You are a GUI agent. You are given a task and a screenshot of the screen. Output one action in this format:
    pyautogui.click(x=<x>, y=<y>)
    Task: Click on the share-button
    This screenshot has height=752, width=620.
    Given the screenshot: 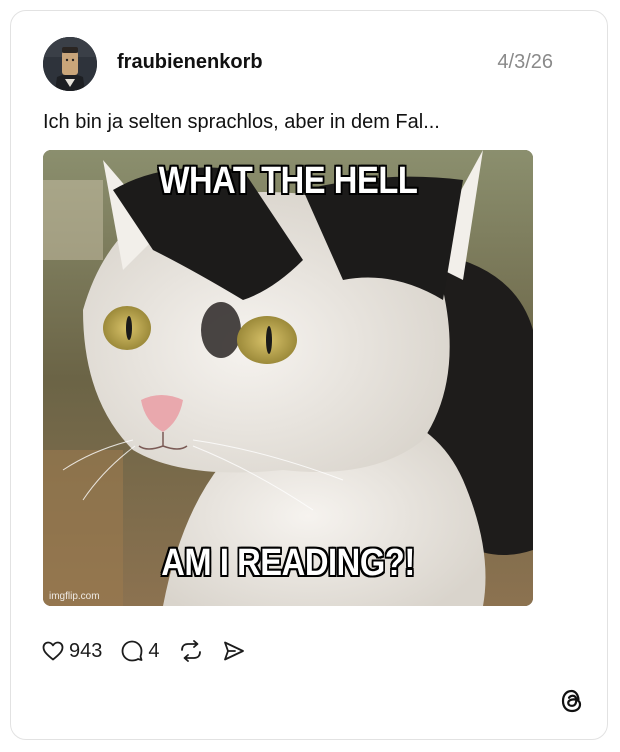 What is the action you would take?
    pyautogui.click(x=234, y=651)
    